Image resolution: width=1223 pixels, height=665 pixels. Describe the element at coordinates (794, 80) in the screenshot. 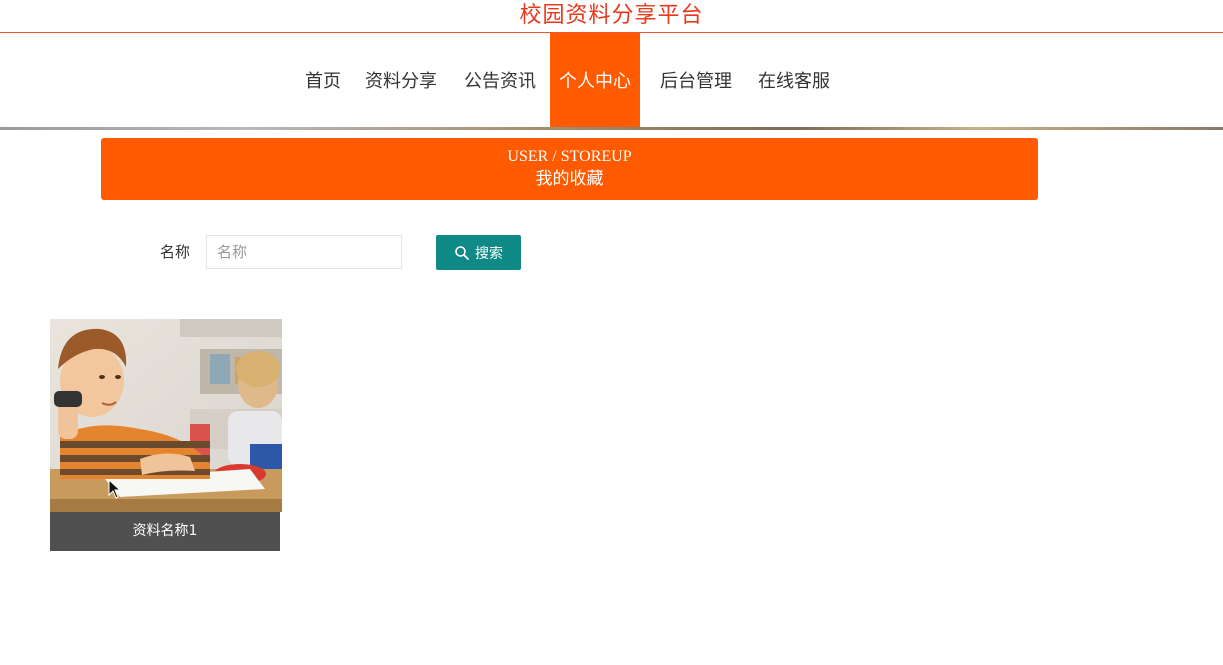

I see `nav-item-online-service: 在线客服` at that location.